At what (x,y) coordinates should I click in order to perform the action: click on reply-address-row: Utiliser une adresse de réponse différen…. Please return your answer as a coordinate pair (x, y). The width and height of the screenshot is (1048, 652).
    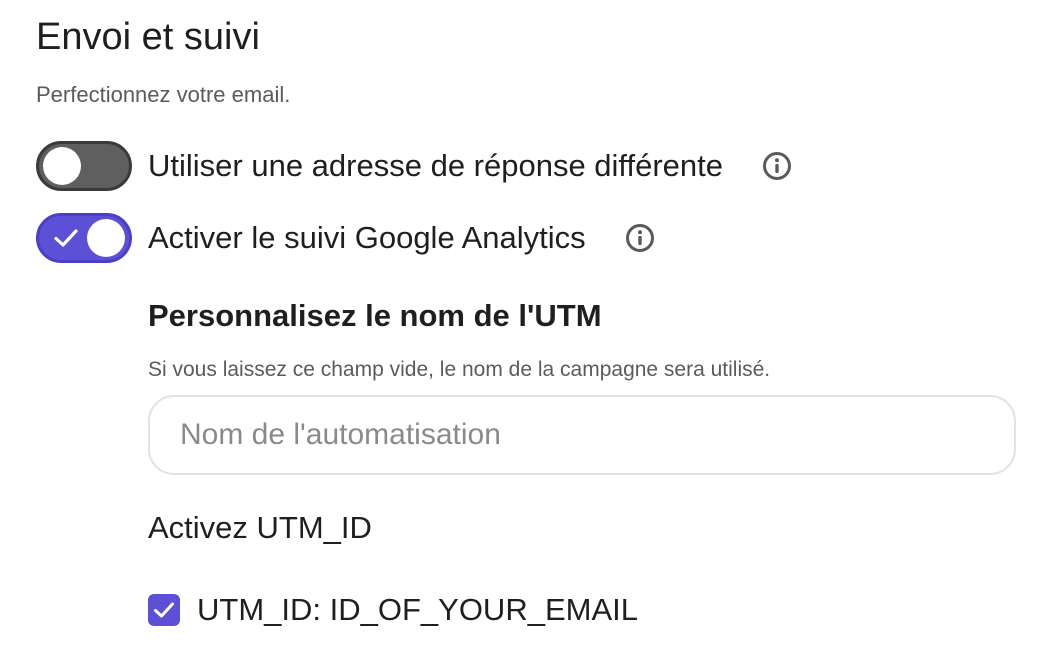
    Looking at the image, I should click on (414, 166).